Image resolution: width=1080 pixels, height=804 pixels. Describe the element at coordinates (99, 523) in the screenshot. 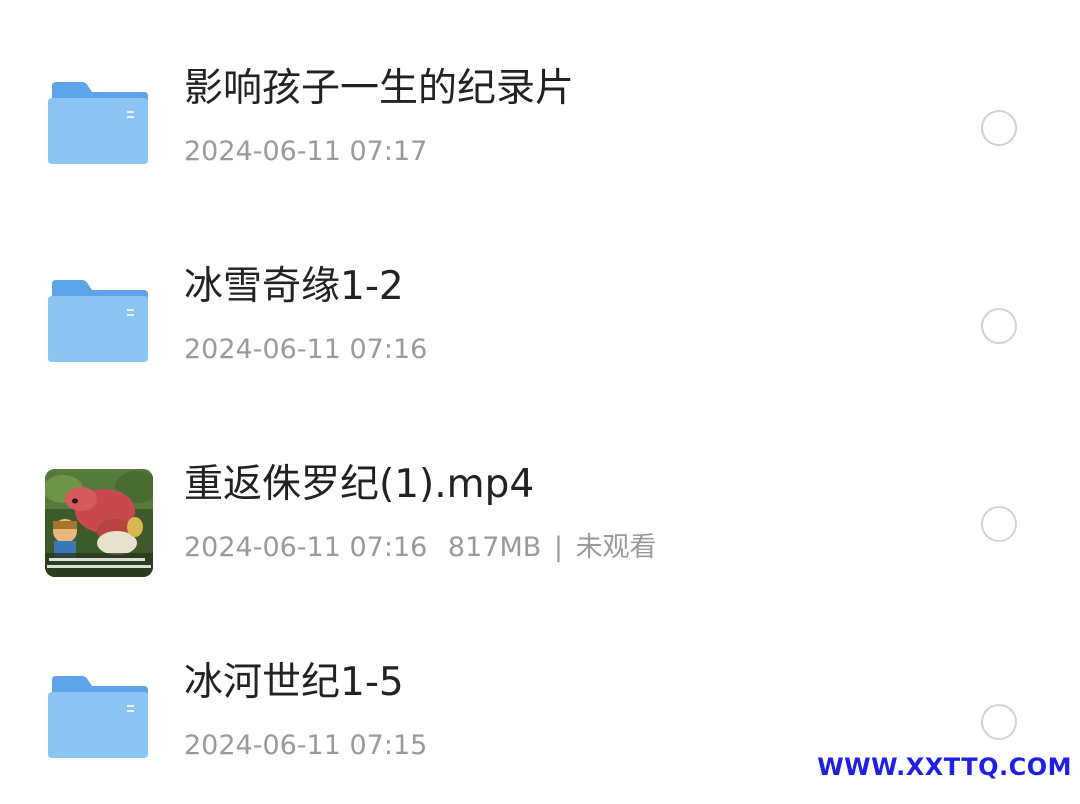

I see `video-thumbnail-image` at that location.